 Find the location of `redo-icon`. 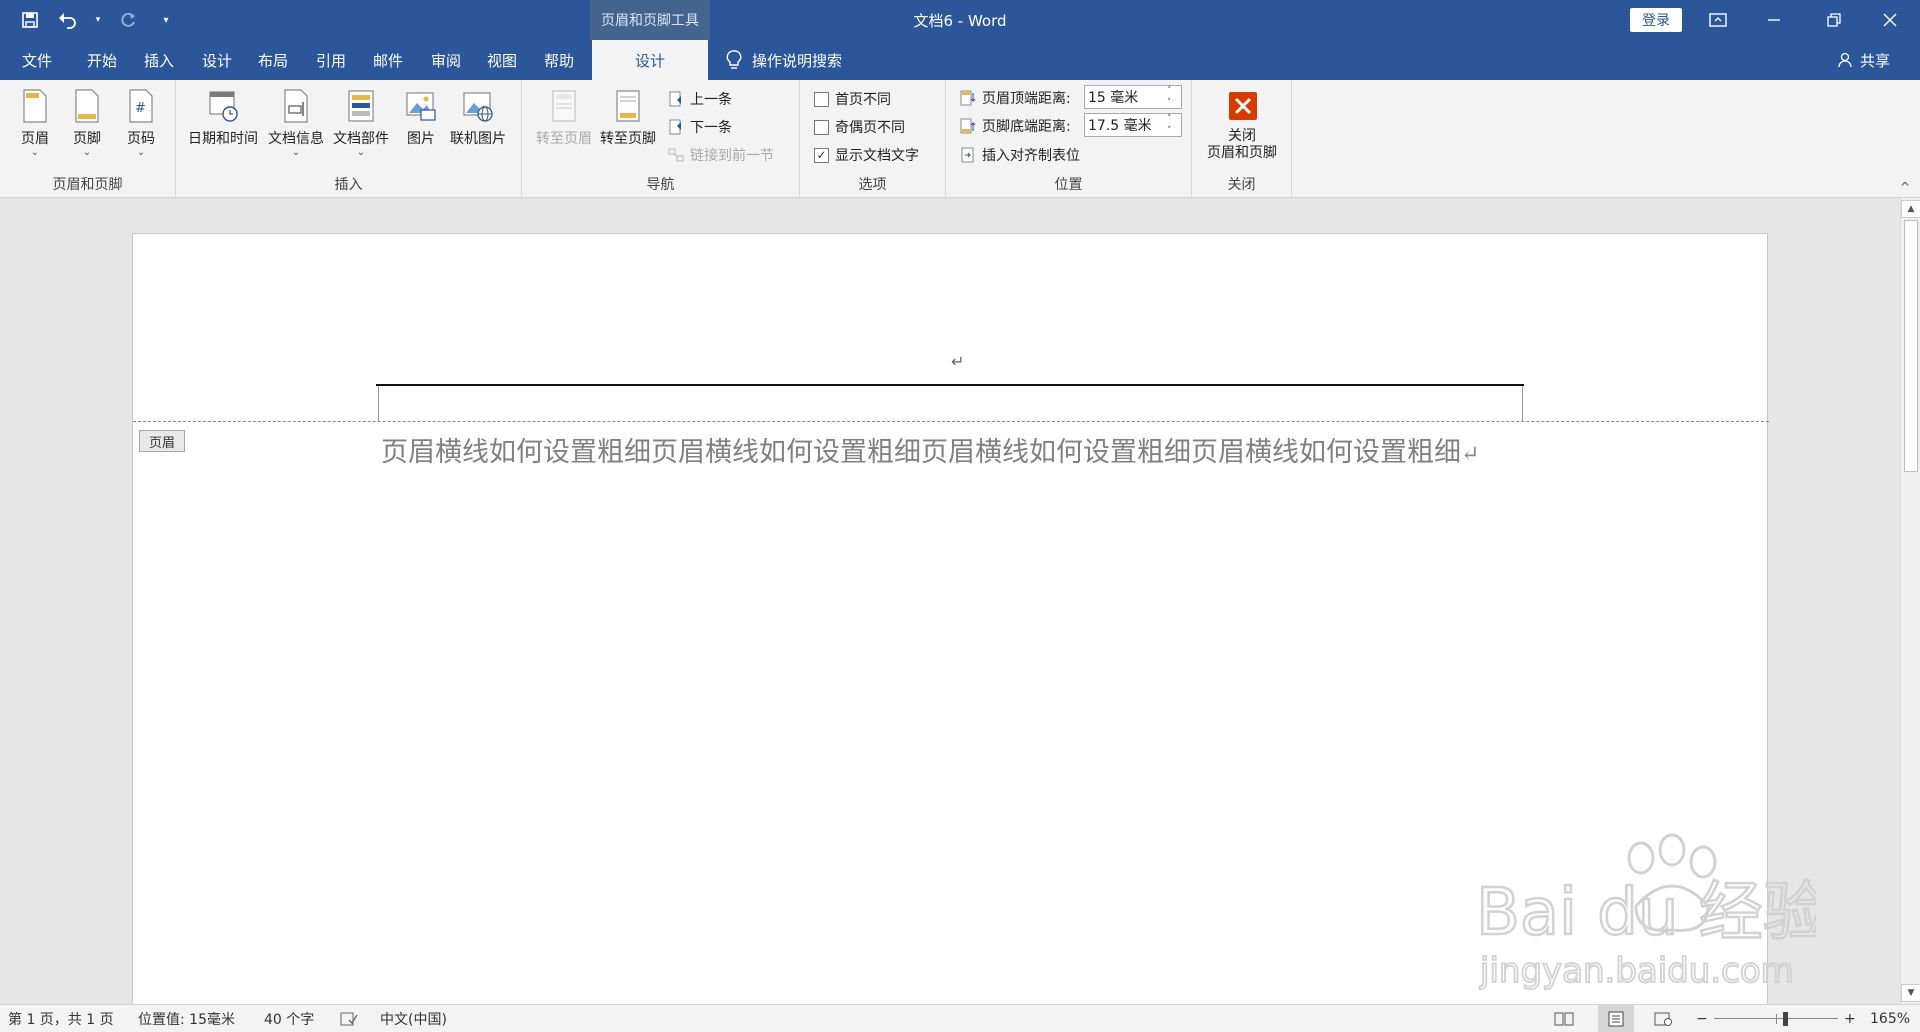

redo-icon is located at coordinates (128, 20).